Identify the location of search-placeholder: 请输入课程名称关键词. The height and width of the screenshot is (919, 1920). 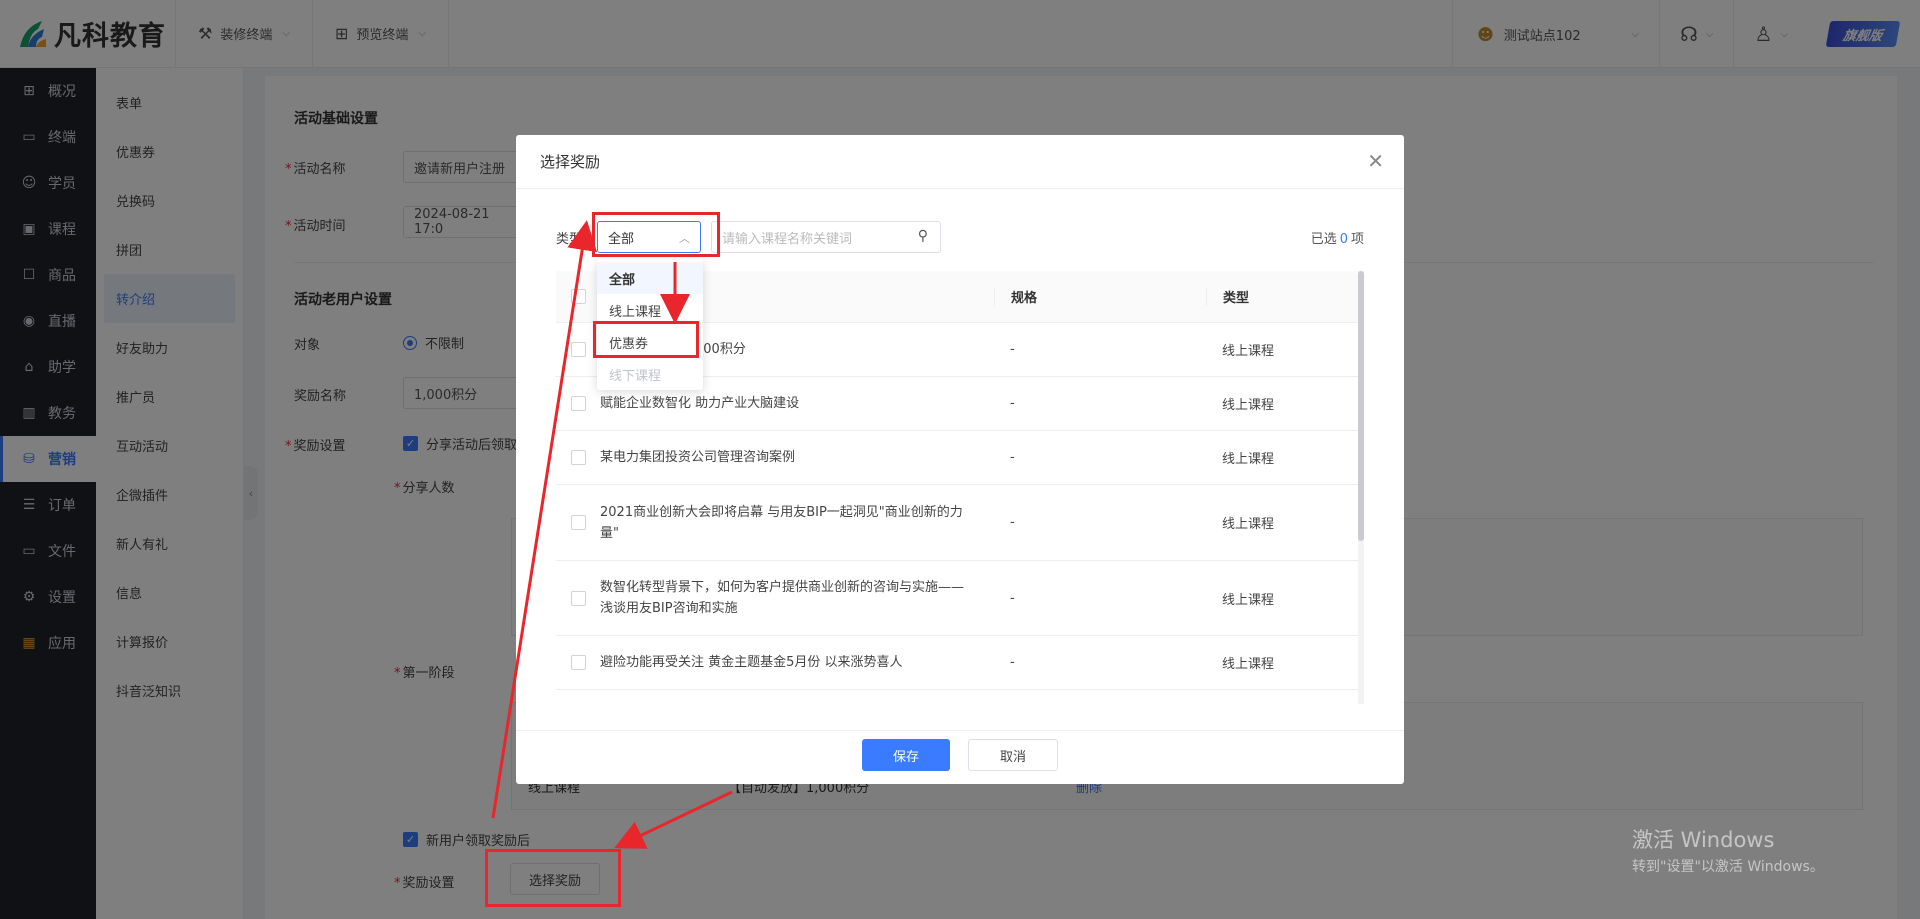
(787, 239).